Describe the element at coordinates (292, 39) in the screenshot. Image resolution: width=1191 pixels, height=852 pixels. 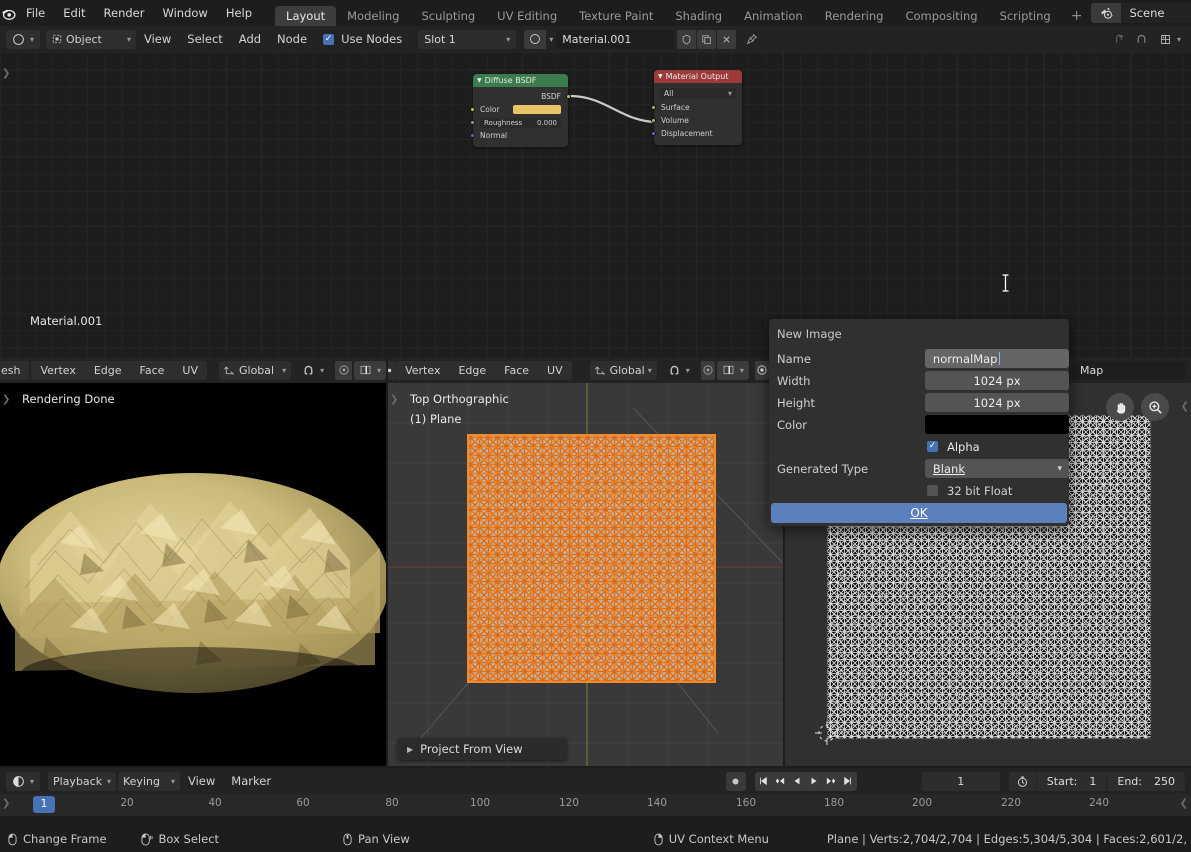
I see `shader-menu-node: Node` at that location.